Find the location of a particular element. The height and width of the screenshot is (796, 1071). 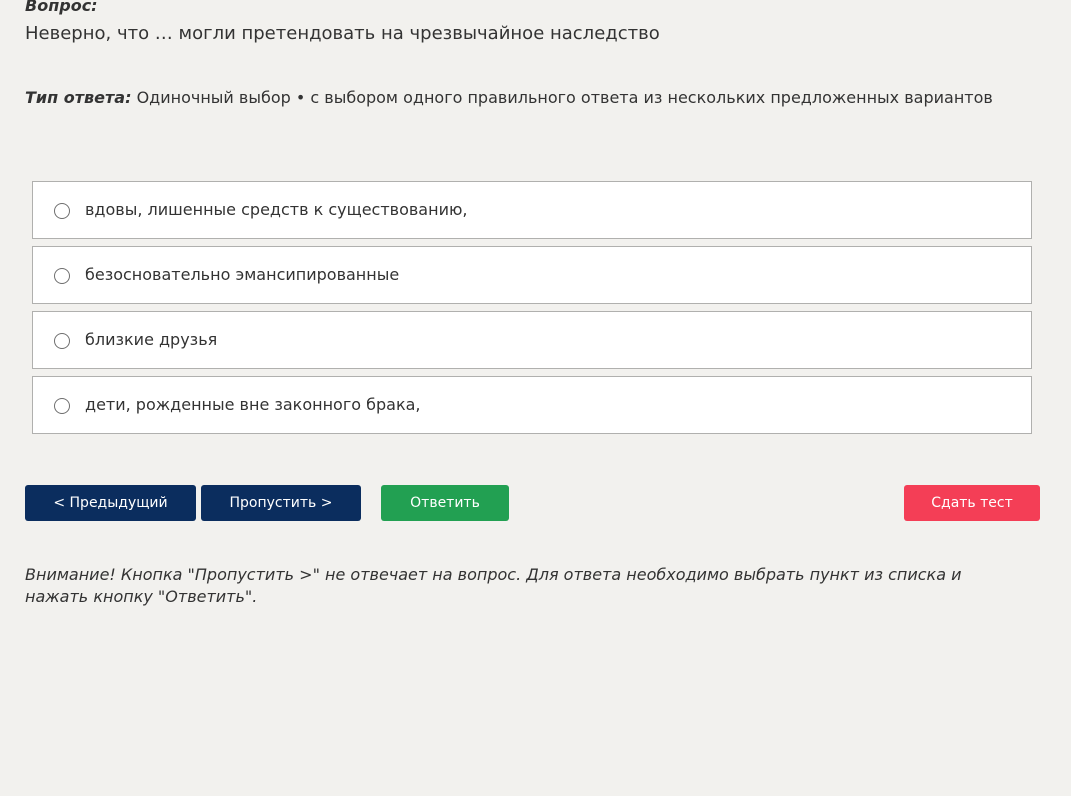

answer-option: вдовы, лишенные средств к существованию, is located at coordinates (532, 210).